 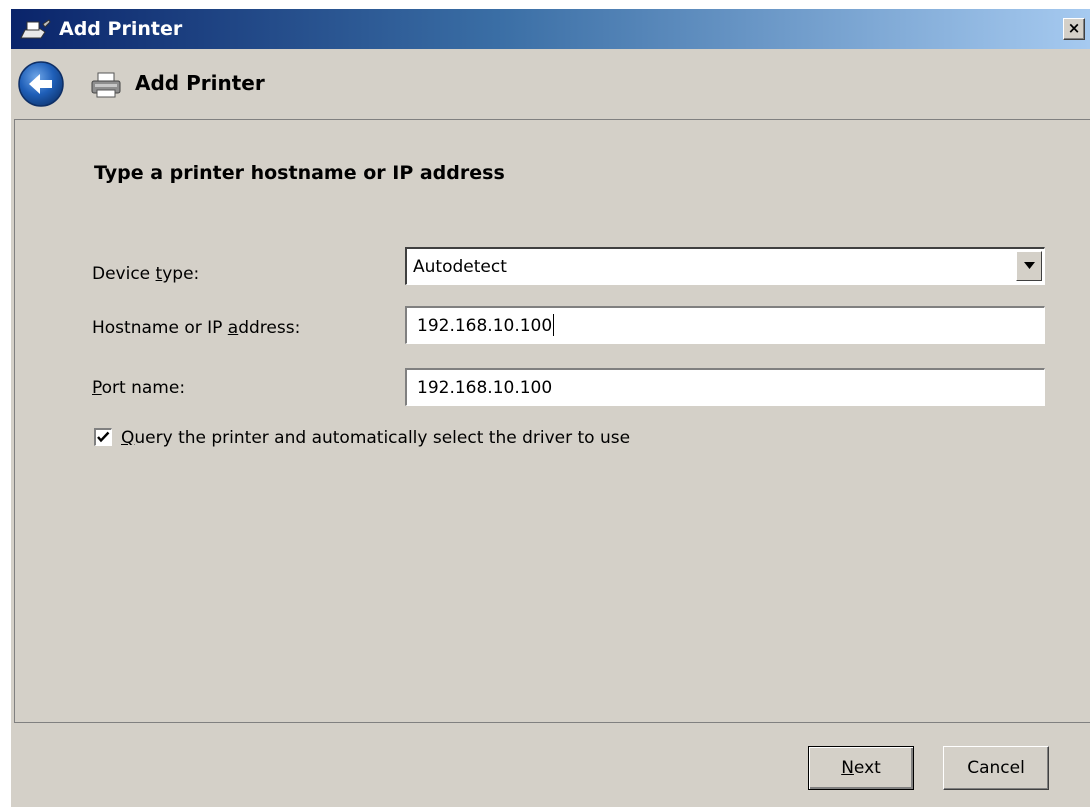 I want to click on wizard-navigation: Add Printer, so click(x=550, y=84).